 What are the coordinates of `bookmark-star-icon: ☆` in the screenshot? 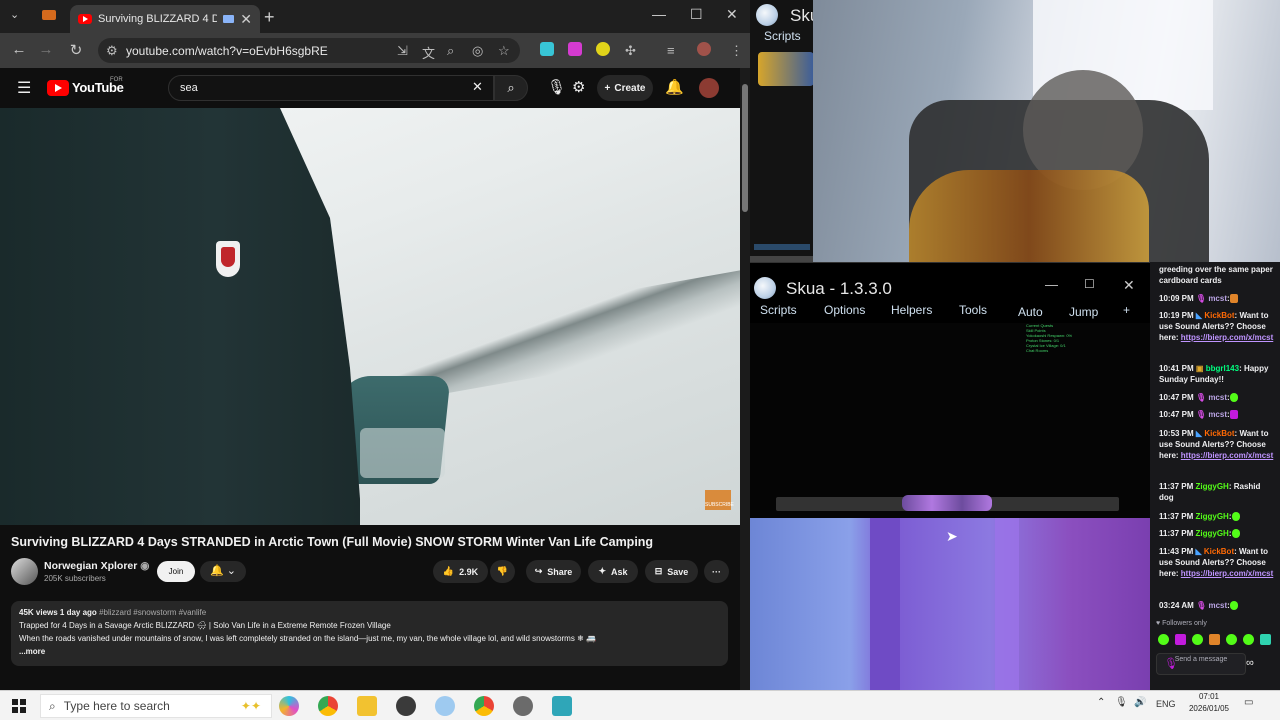 It's located at (504, 51).